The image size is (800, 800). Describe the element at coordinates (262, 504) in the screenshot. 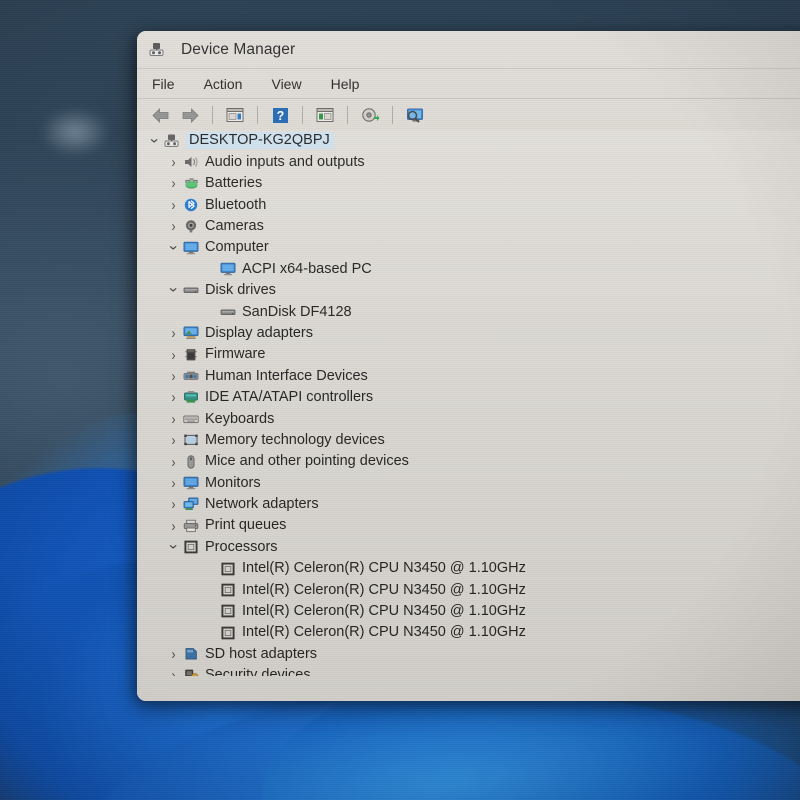

I see `tree-item-label: Network adapters` at that location.